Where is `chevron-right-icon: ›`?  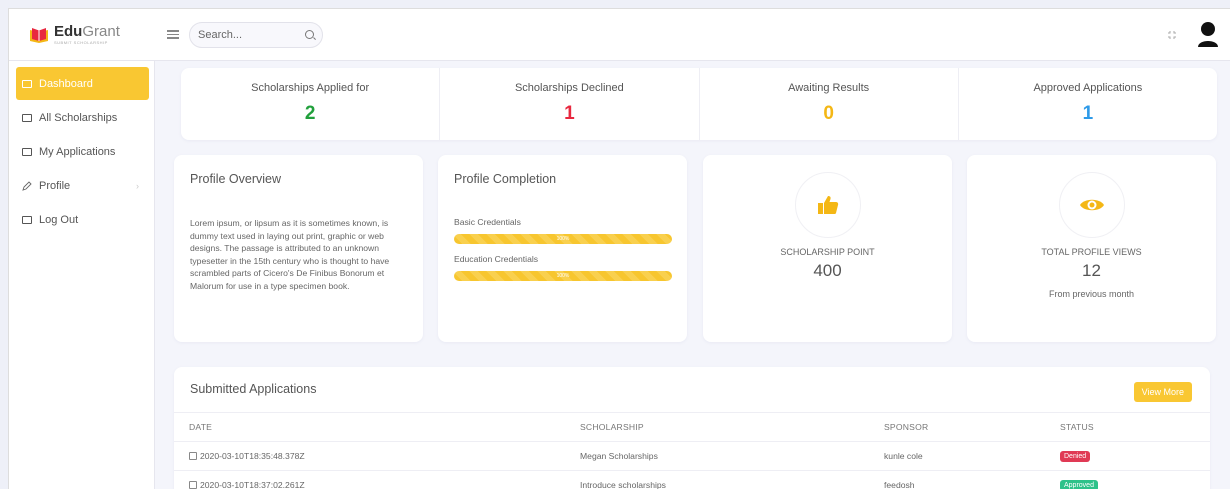
chevron-right-icon: › is located at coordinates (137, 185).